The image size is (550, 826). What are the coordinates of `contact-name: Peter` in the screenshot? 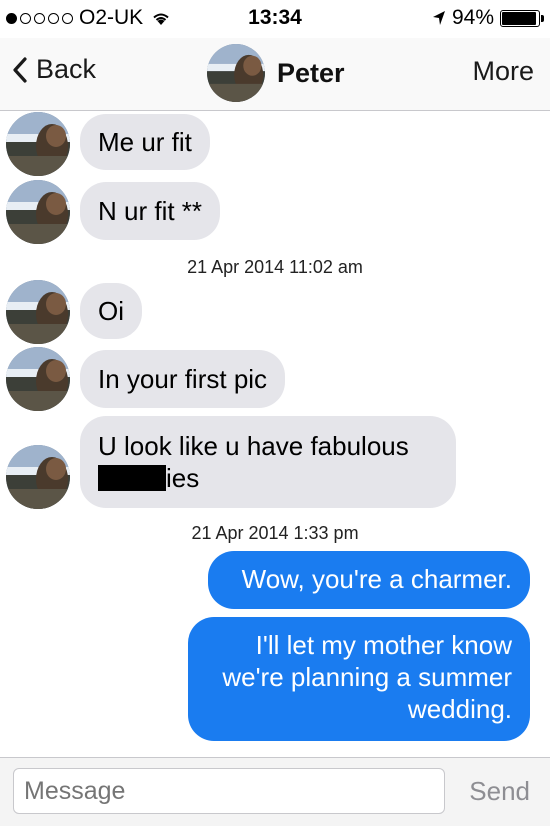 It's located at (311, 72).